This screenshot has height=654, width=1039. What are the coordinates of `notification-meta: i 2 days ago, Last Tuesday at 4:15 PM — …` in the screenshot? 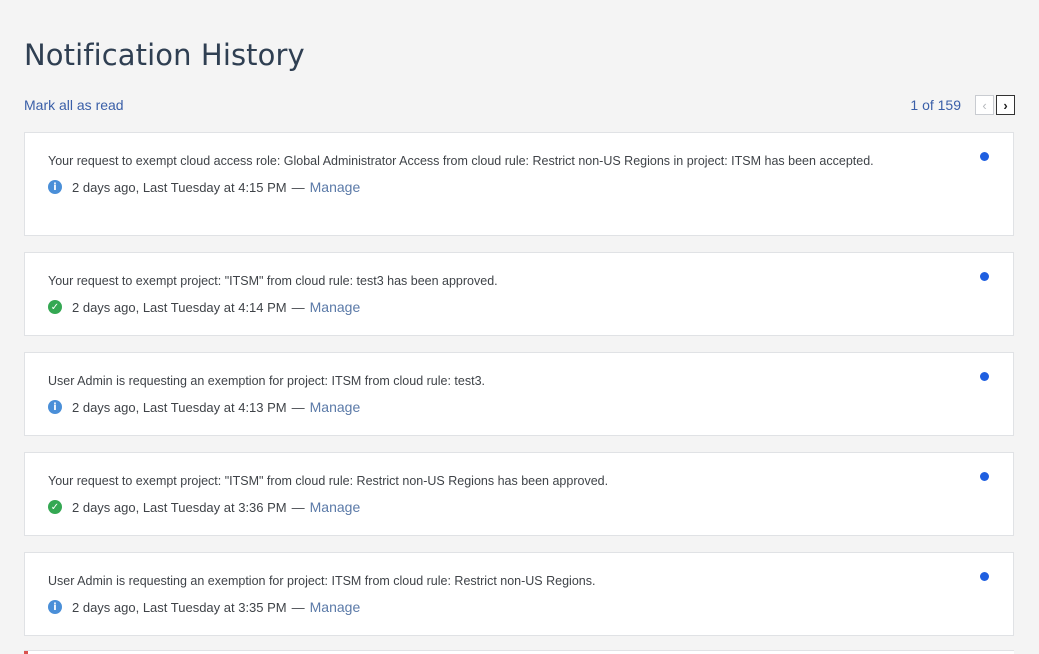 It's located at (465, 187).